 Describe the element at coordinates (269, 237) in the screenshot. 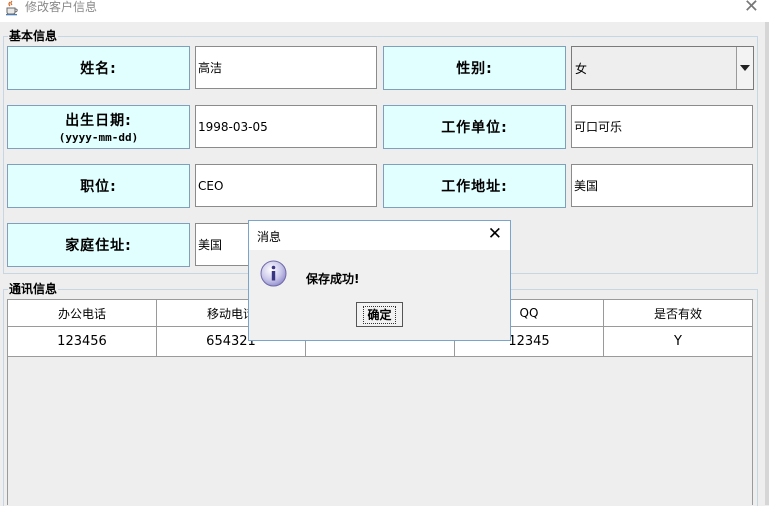

I see `dialog-title: 消息` at that location.